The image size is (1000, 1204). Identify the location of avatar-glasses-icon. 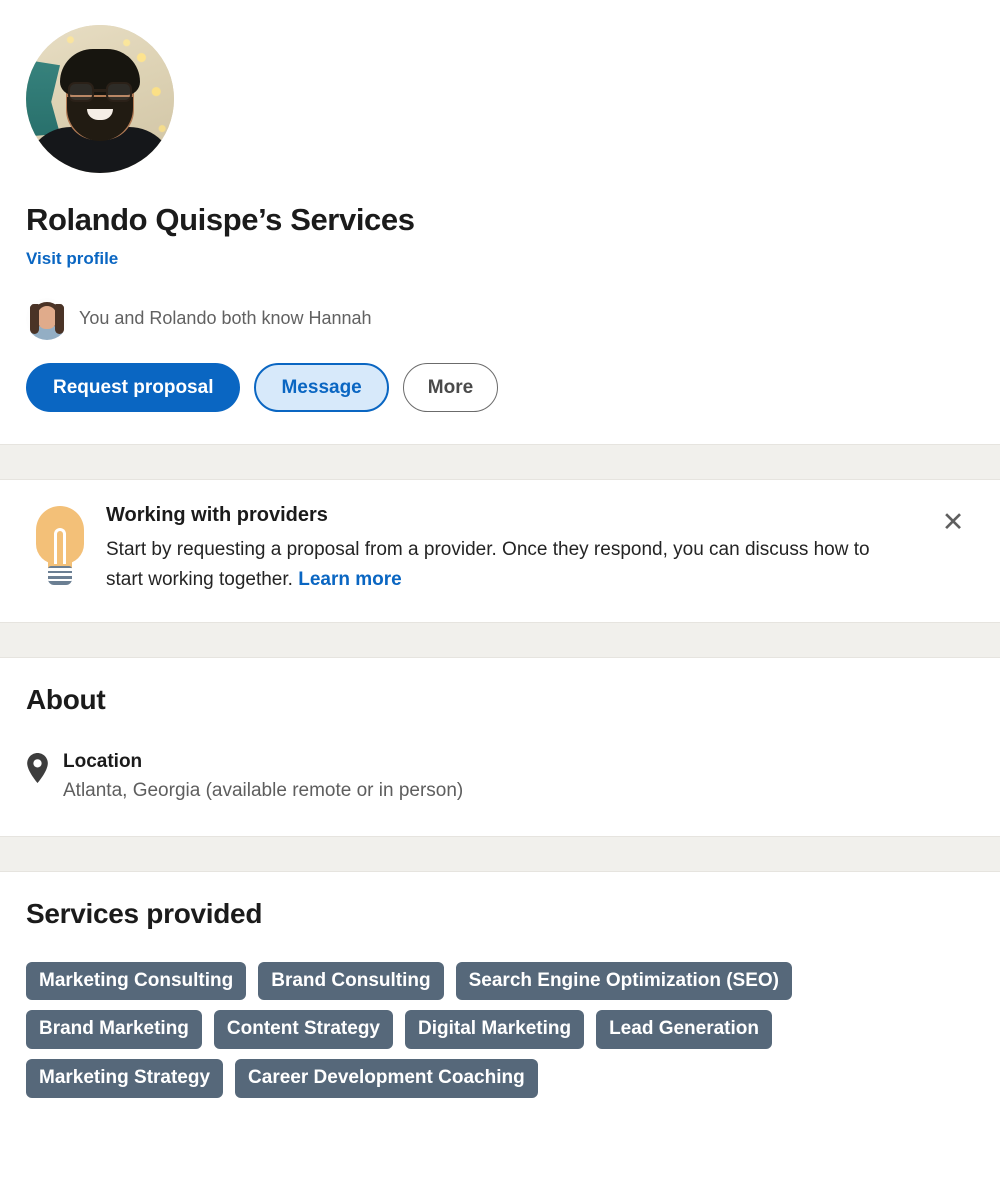
(100, 92).